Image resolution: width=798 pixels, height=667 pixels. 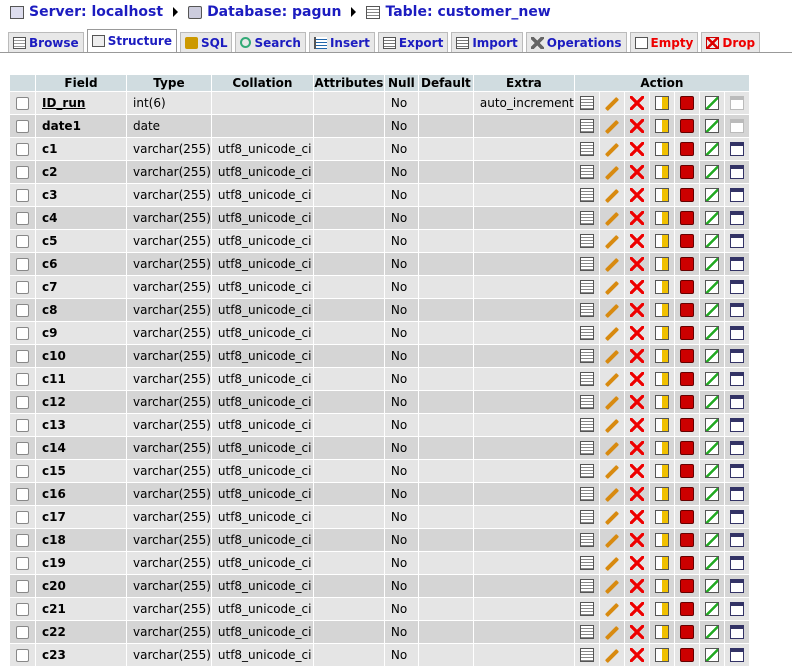 I want to click on breadcrumb-server: Server: localhost, so click(x=86, y=12).